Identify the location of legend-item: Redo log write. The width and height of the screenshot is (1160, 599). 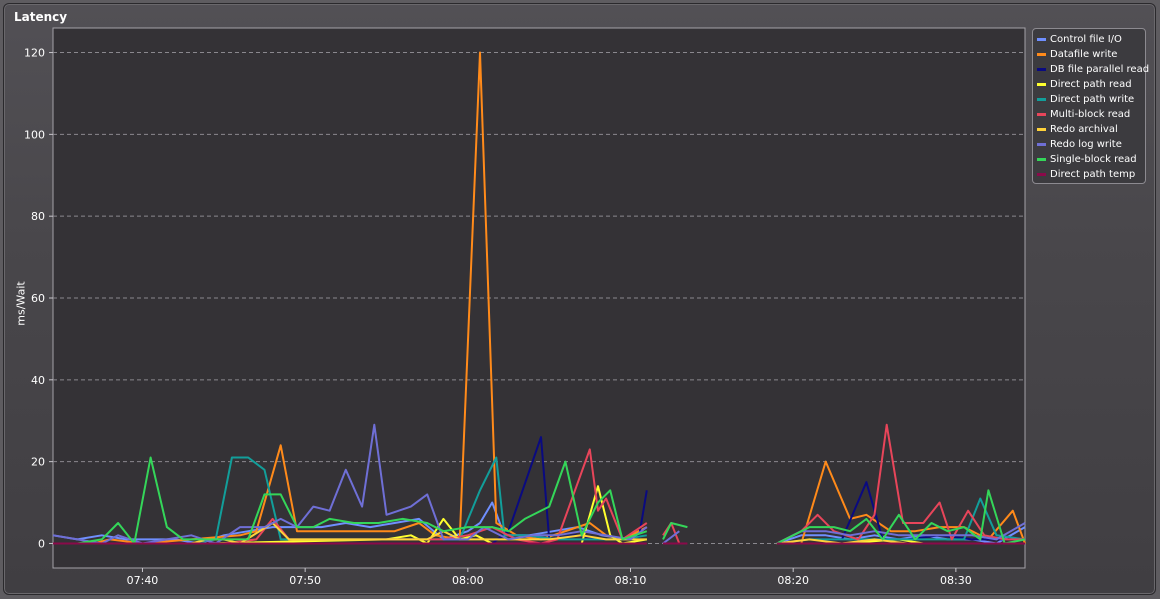
(1091, 144).